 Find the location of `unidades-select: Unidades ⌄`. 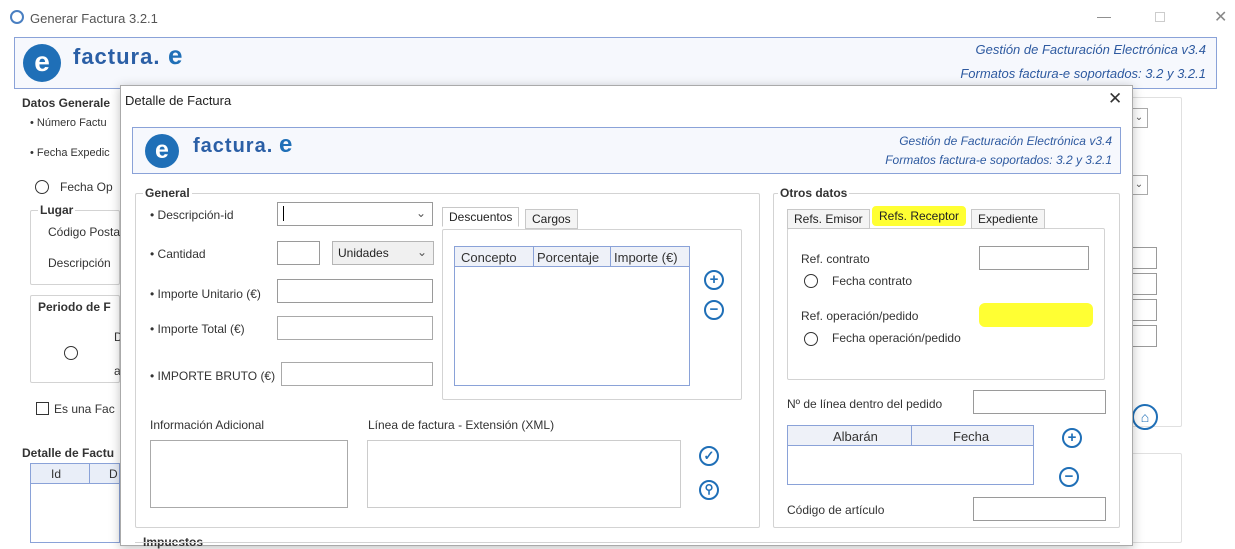

unidades-select: Unidades ⌄ is located at coordinates (383, 253).